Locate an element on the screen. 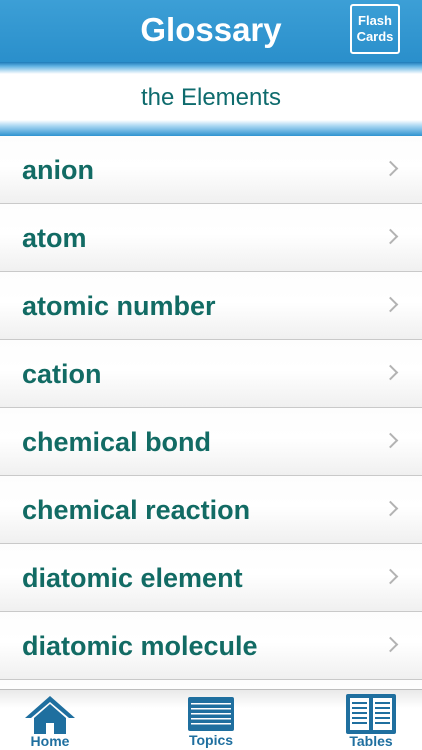 The image size is (422, 750). list-item: diatomic molecule is located at coordinates (211, 646).